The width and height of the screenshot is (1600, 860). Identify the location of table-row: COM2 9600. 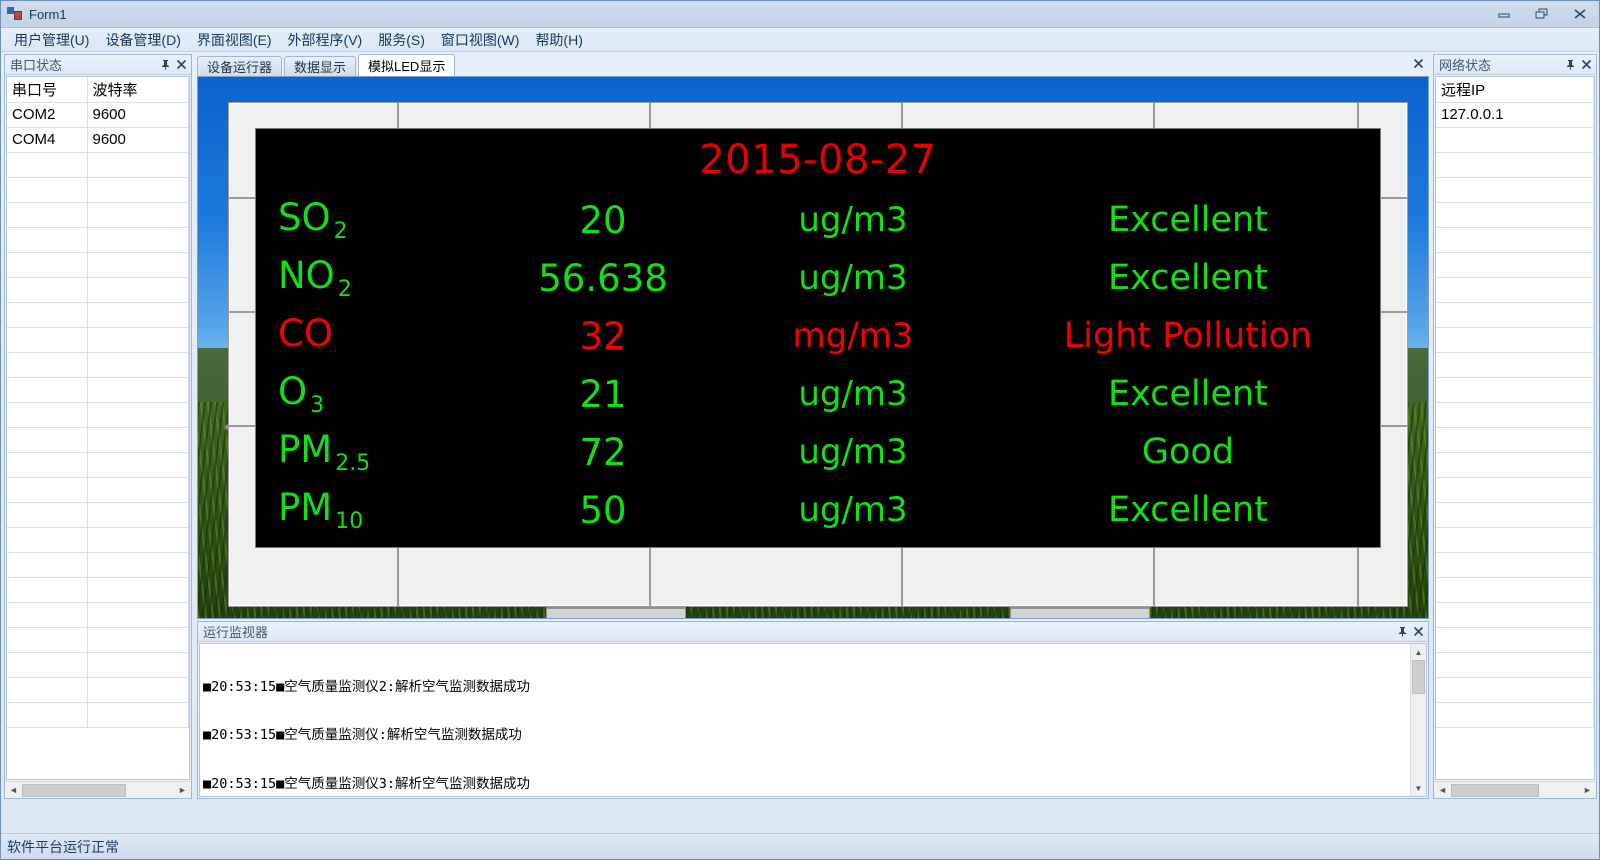
(98, 115).